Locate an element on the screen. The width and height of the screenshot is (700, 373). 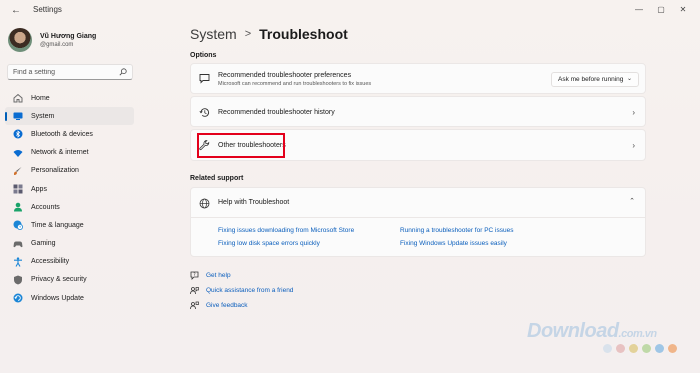
title-bar: ← Settings — ▢ ✕ is located at coordinates (350, 11).